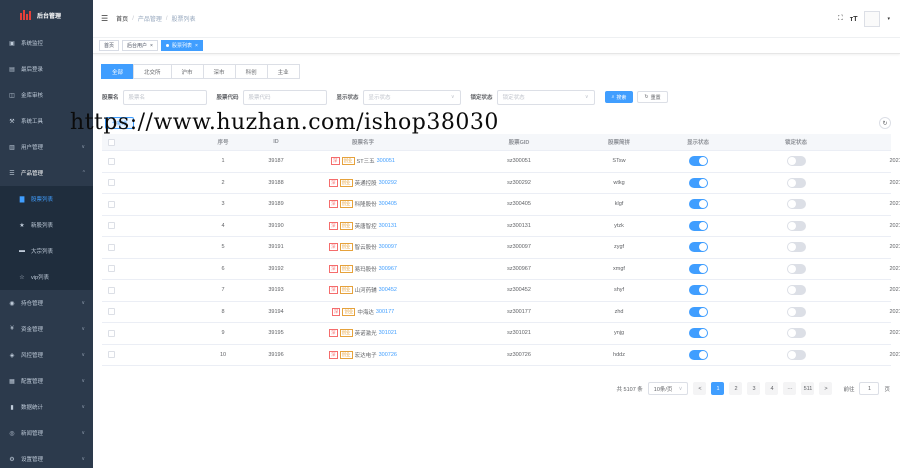  Describe the element at coordinates (618, 143) in the screenshot. I see `column-header: 股票简拼` at that location.